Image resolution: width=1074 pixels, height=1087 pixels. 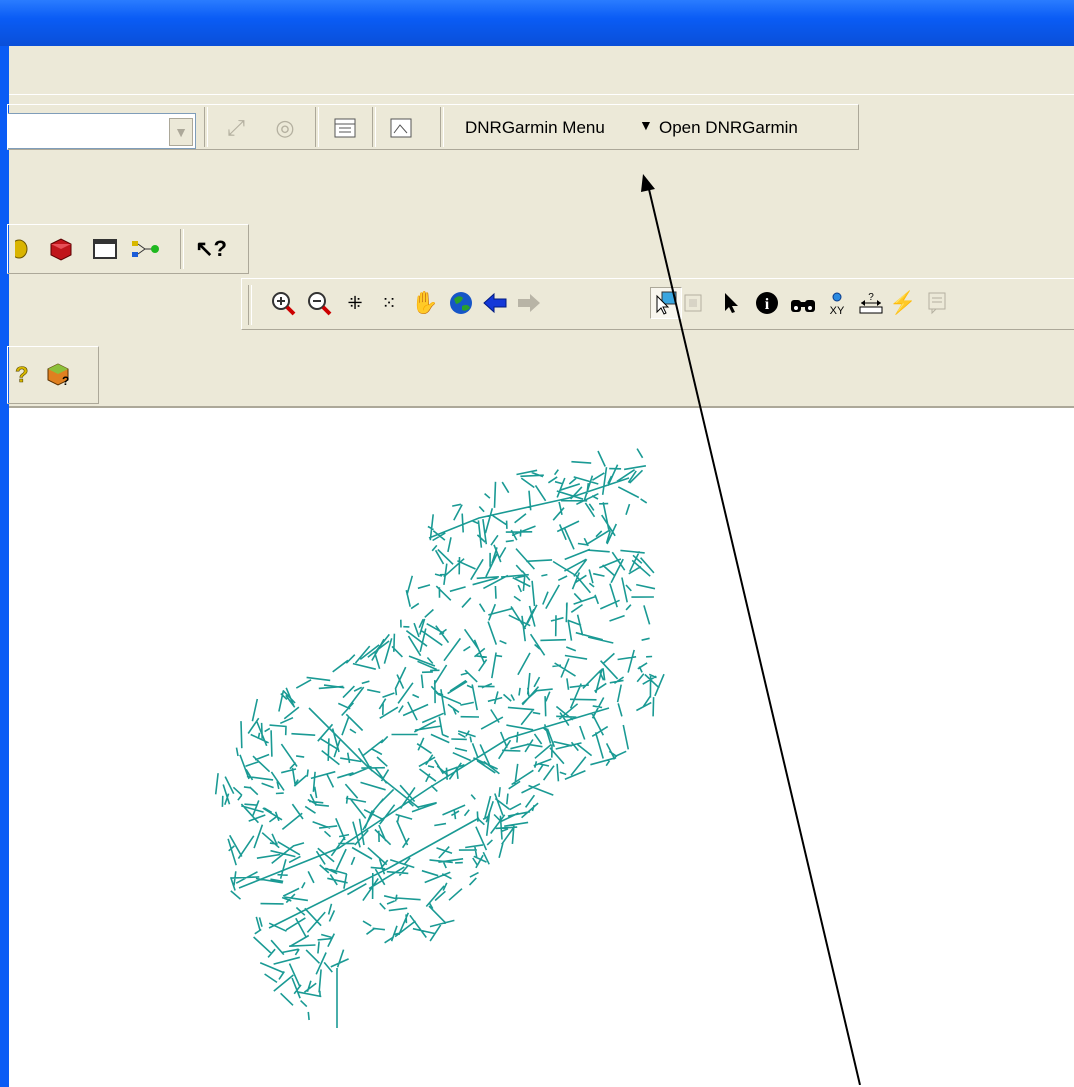 What do you see at coordinates (345, 128) in the screenshot?
I see `attributes-icon` at bounding box center [345, 128].